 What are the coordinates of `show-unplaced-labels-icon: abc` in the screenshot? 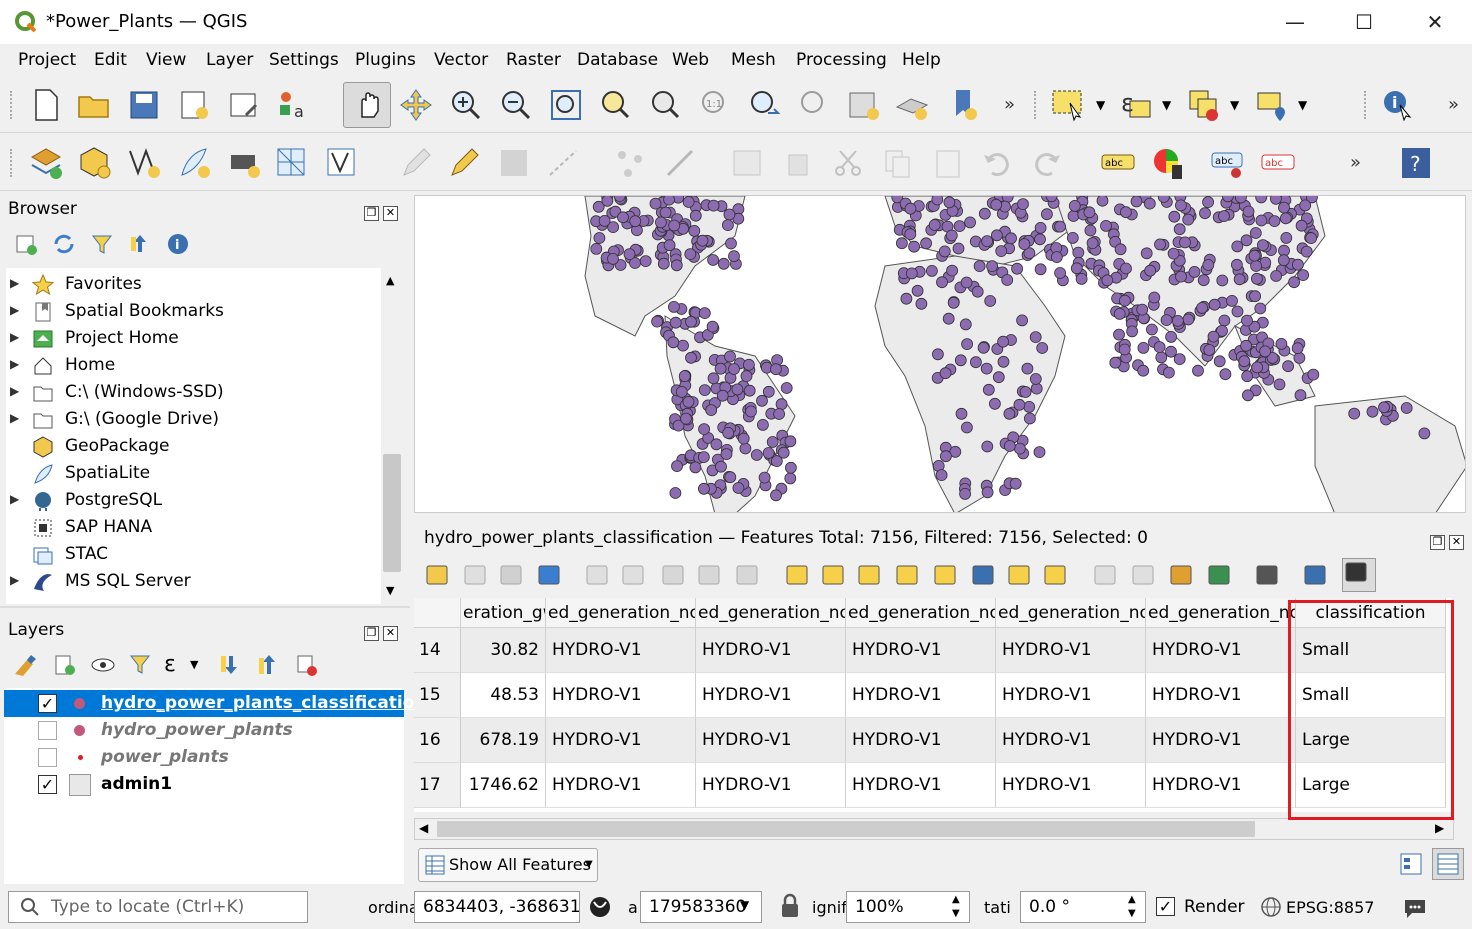 It's located at (1278, 163).